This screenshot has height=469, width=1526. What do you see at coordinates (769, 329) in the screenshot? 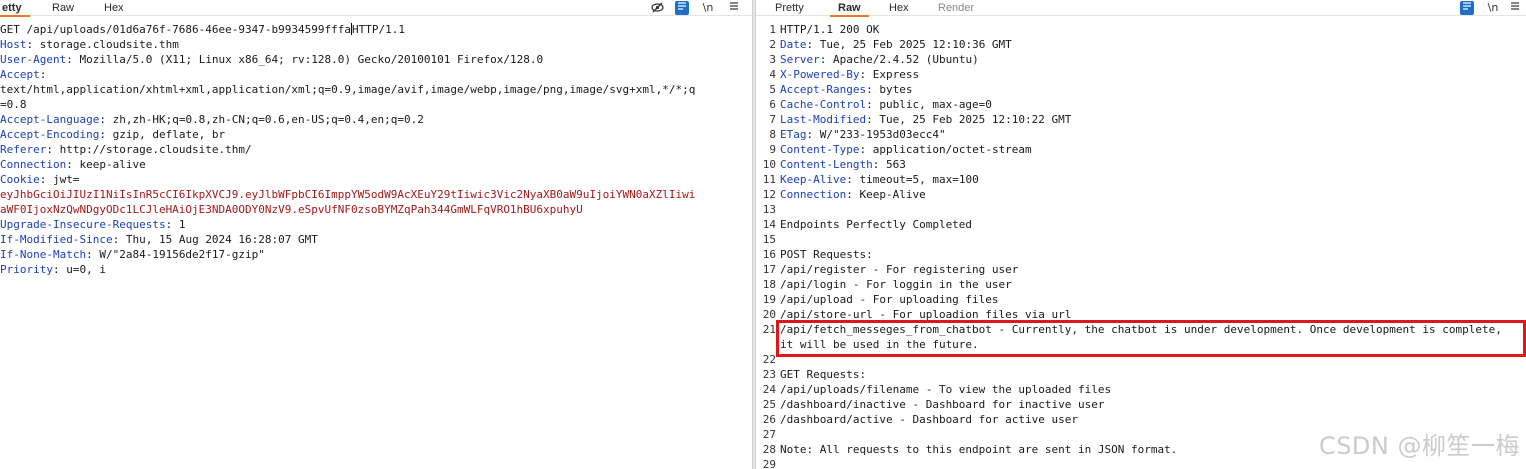
I see `line-number: 21` at bounding box center [769, 329].